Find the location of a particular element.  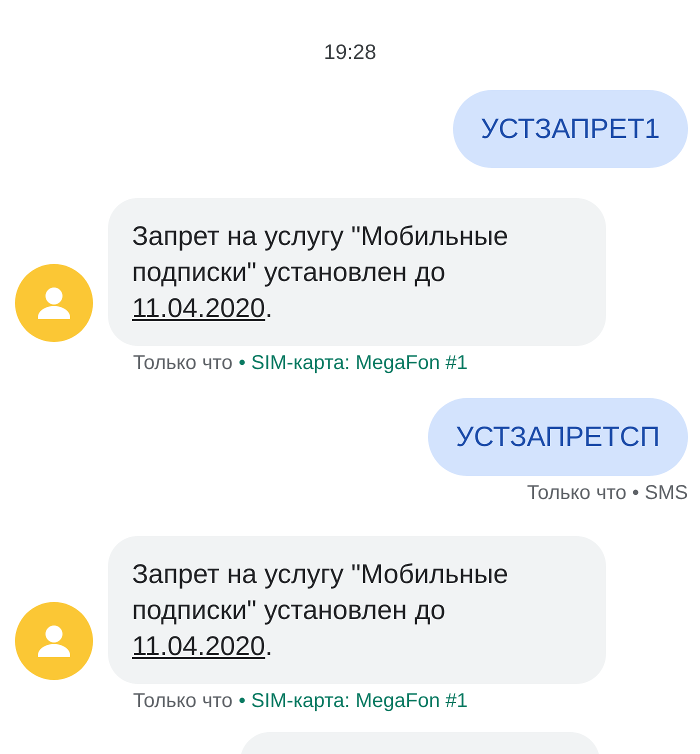

sent-message: УСТЗАПРЕТСП is located at coordinates (558, 437).